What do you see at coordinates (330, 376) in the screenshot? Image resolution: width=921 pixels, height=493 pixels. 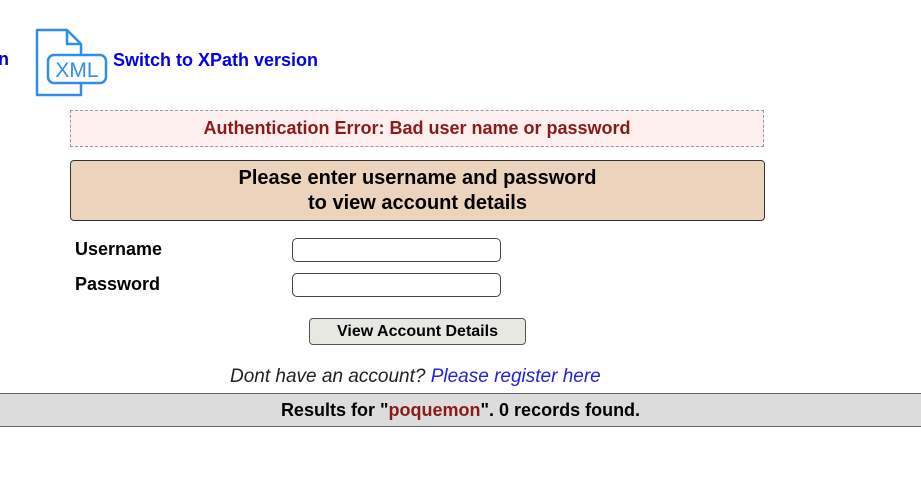 I see `register-text: Dont have an account?` at bounding box center [330, 376].